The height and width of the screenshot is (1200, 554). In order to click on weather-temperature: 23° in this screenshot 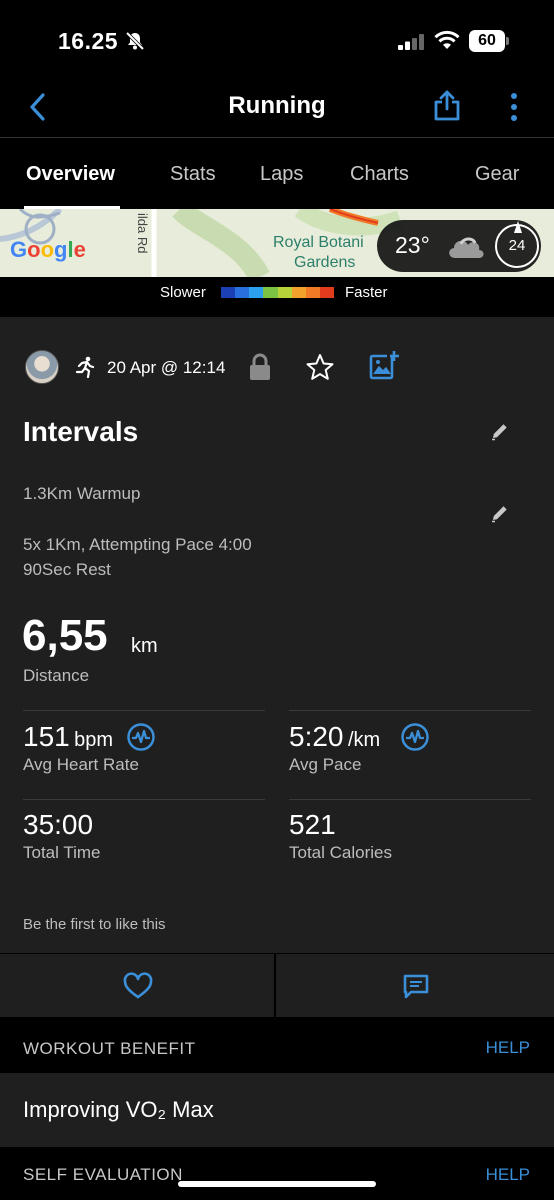, I will do `click(412, 245)`.